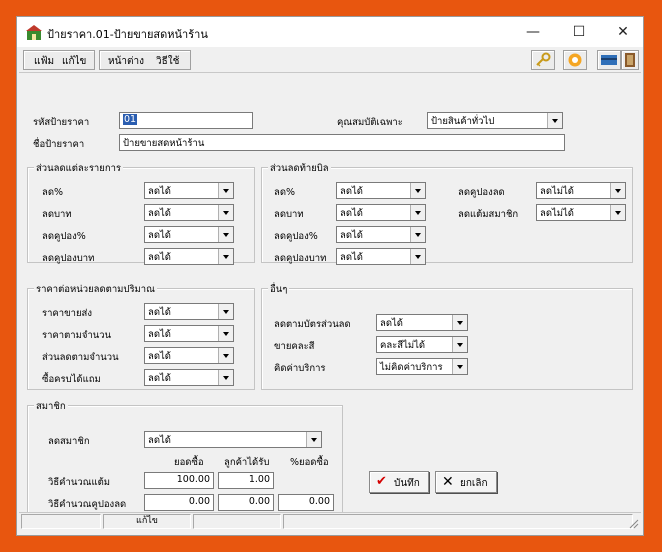 This screenshot has height=552, width=662. I want to click on select-value: ลดไม่ได้, so click(557, 191).